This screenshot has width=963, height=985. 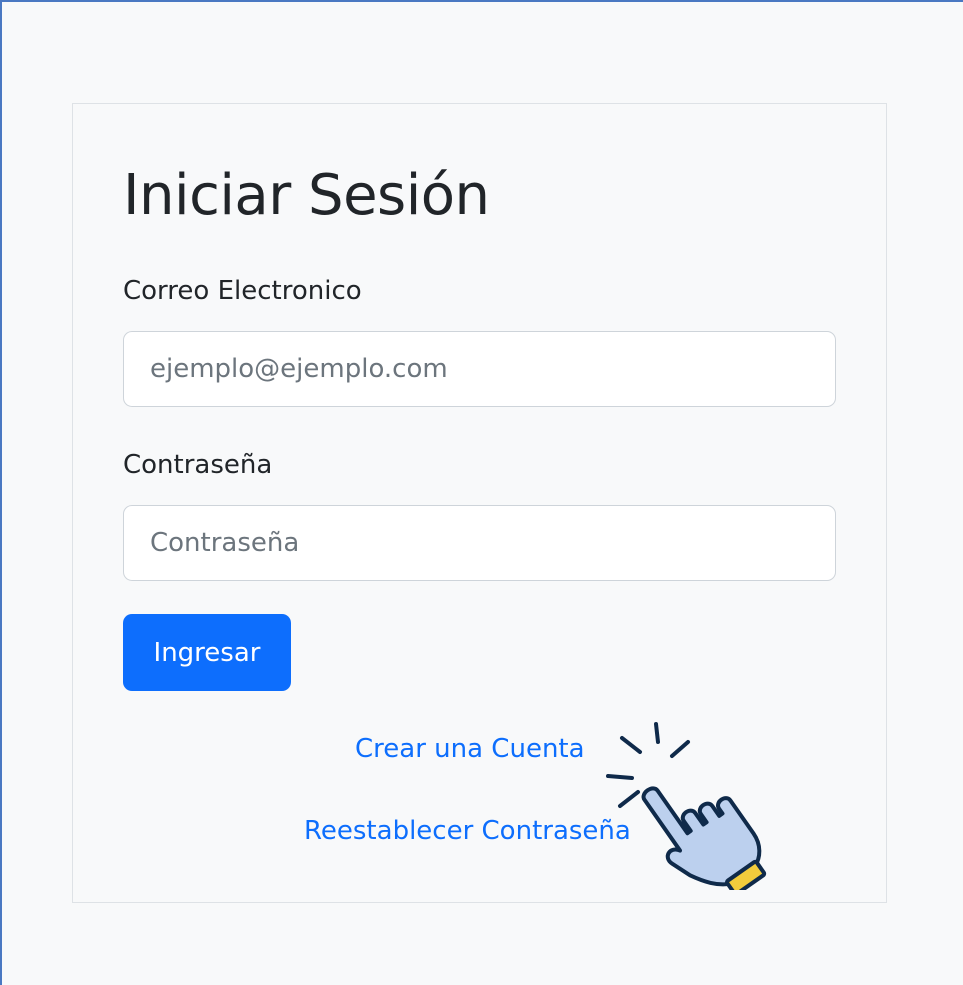 What do you see at coordinates (467, 831) in the screenshot?
I see `reset-password-link: Reestablecer Contraseña` at bounding box center [467, 831].